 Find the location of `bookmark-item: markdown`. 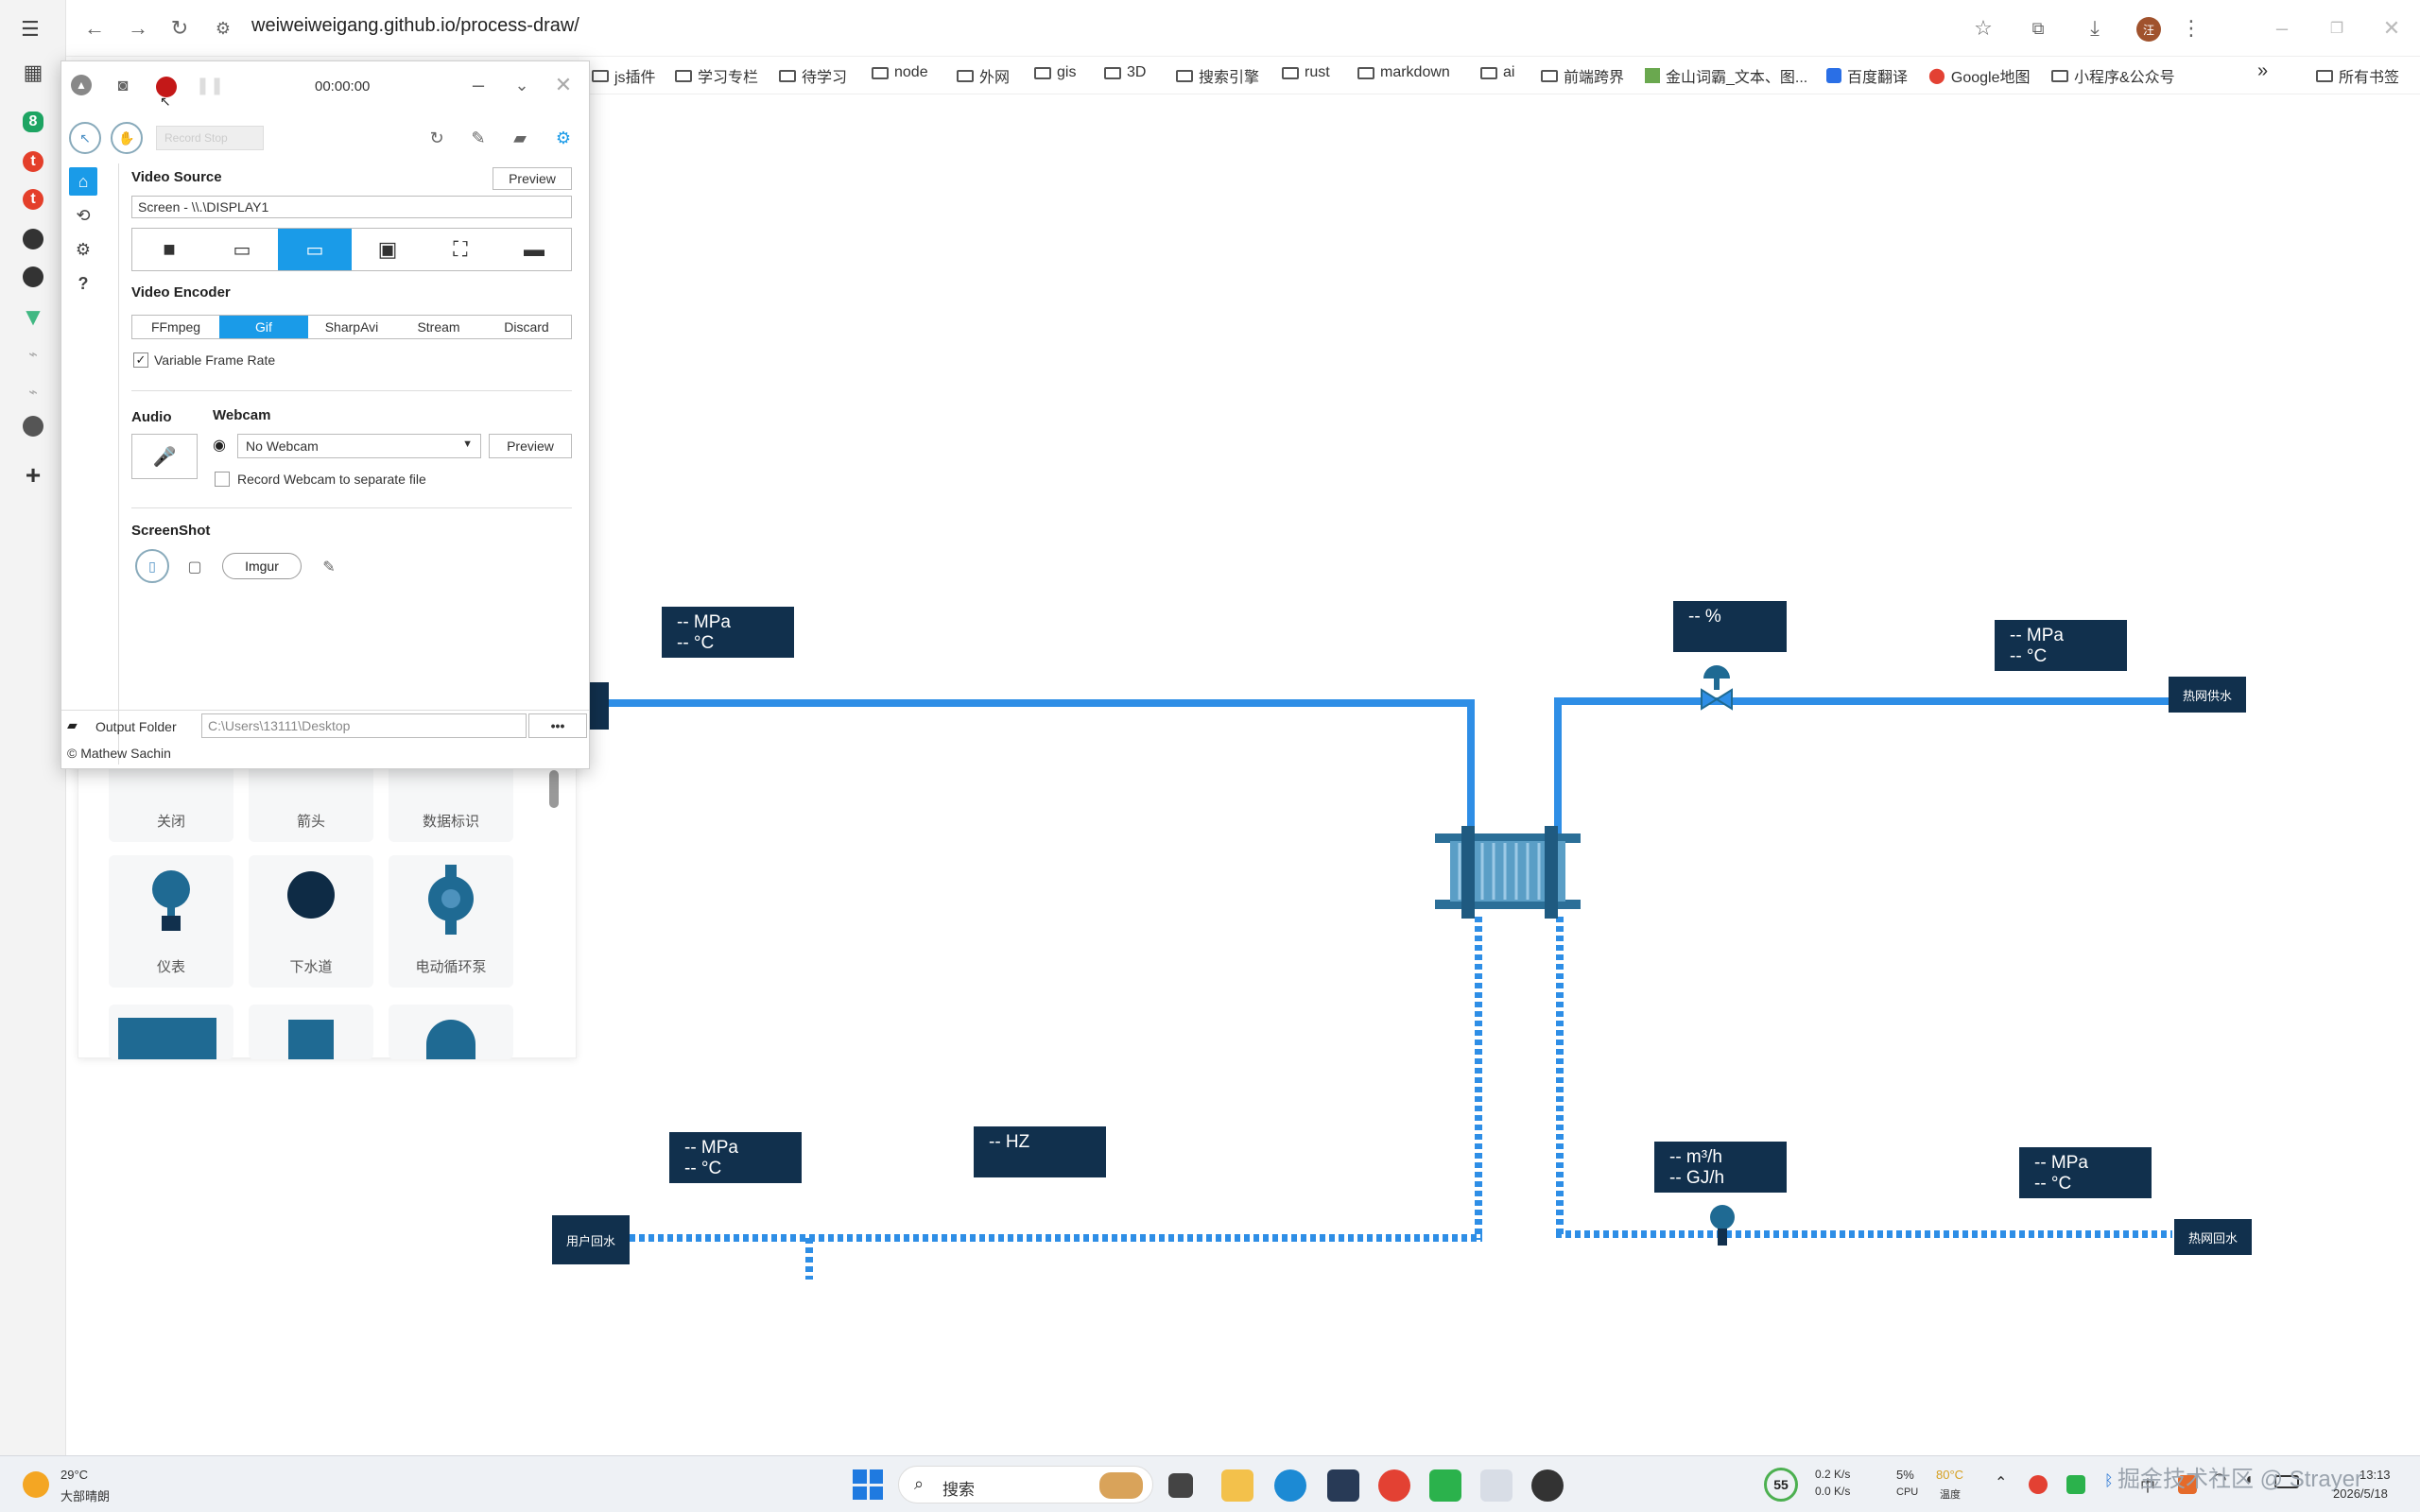

bookmark-item: markdown is located at coordinates (1403, 72).